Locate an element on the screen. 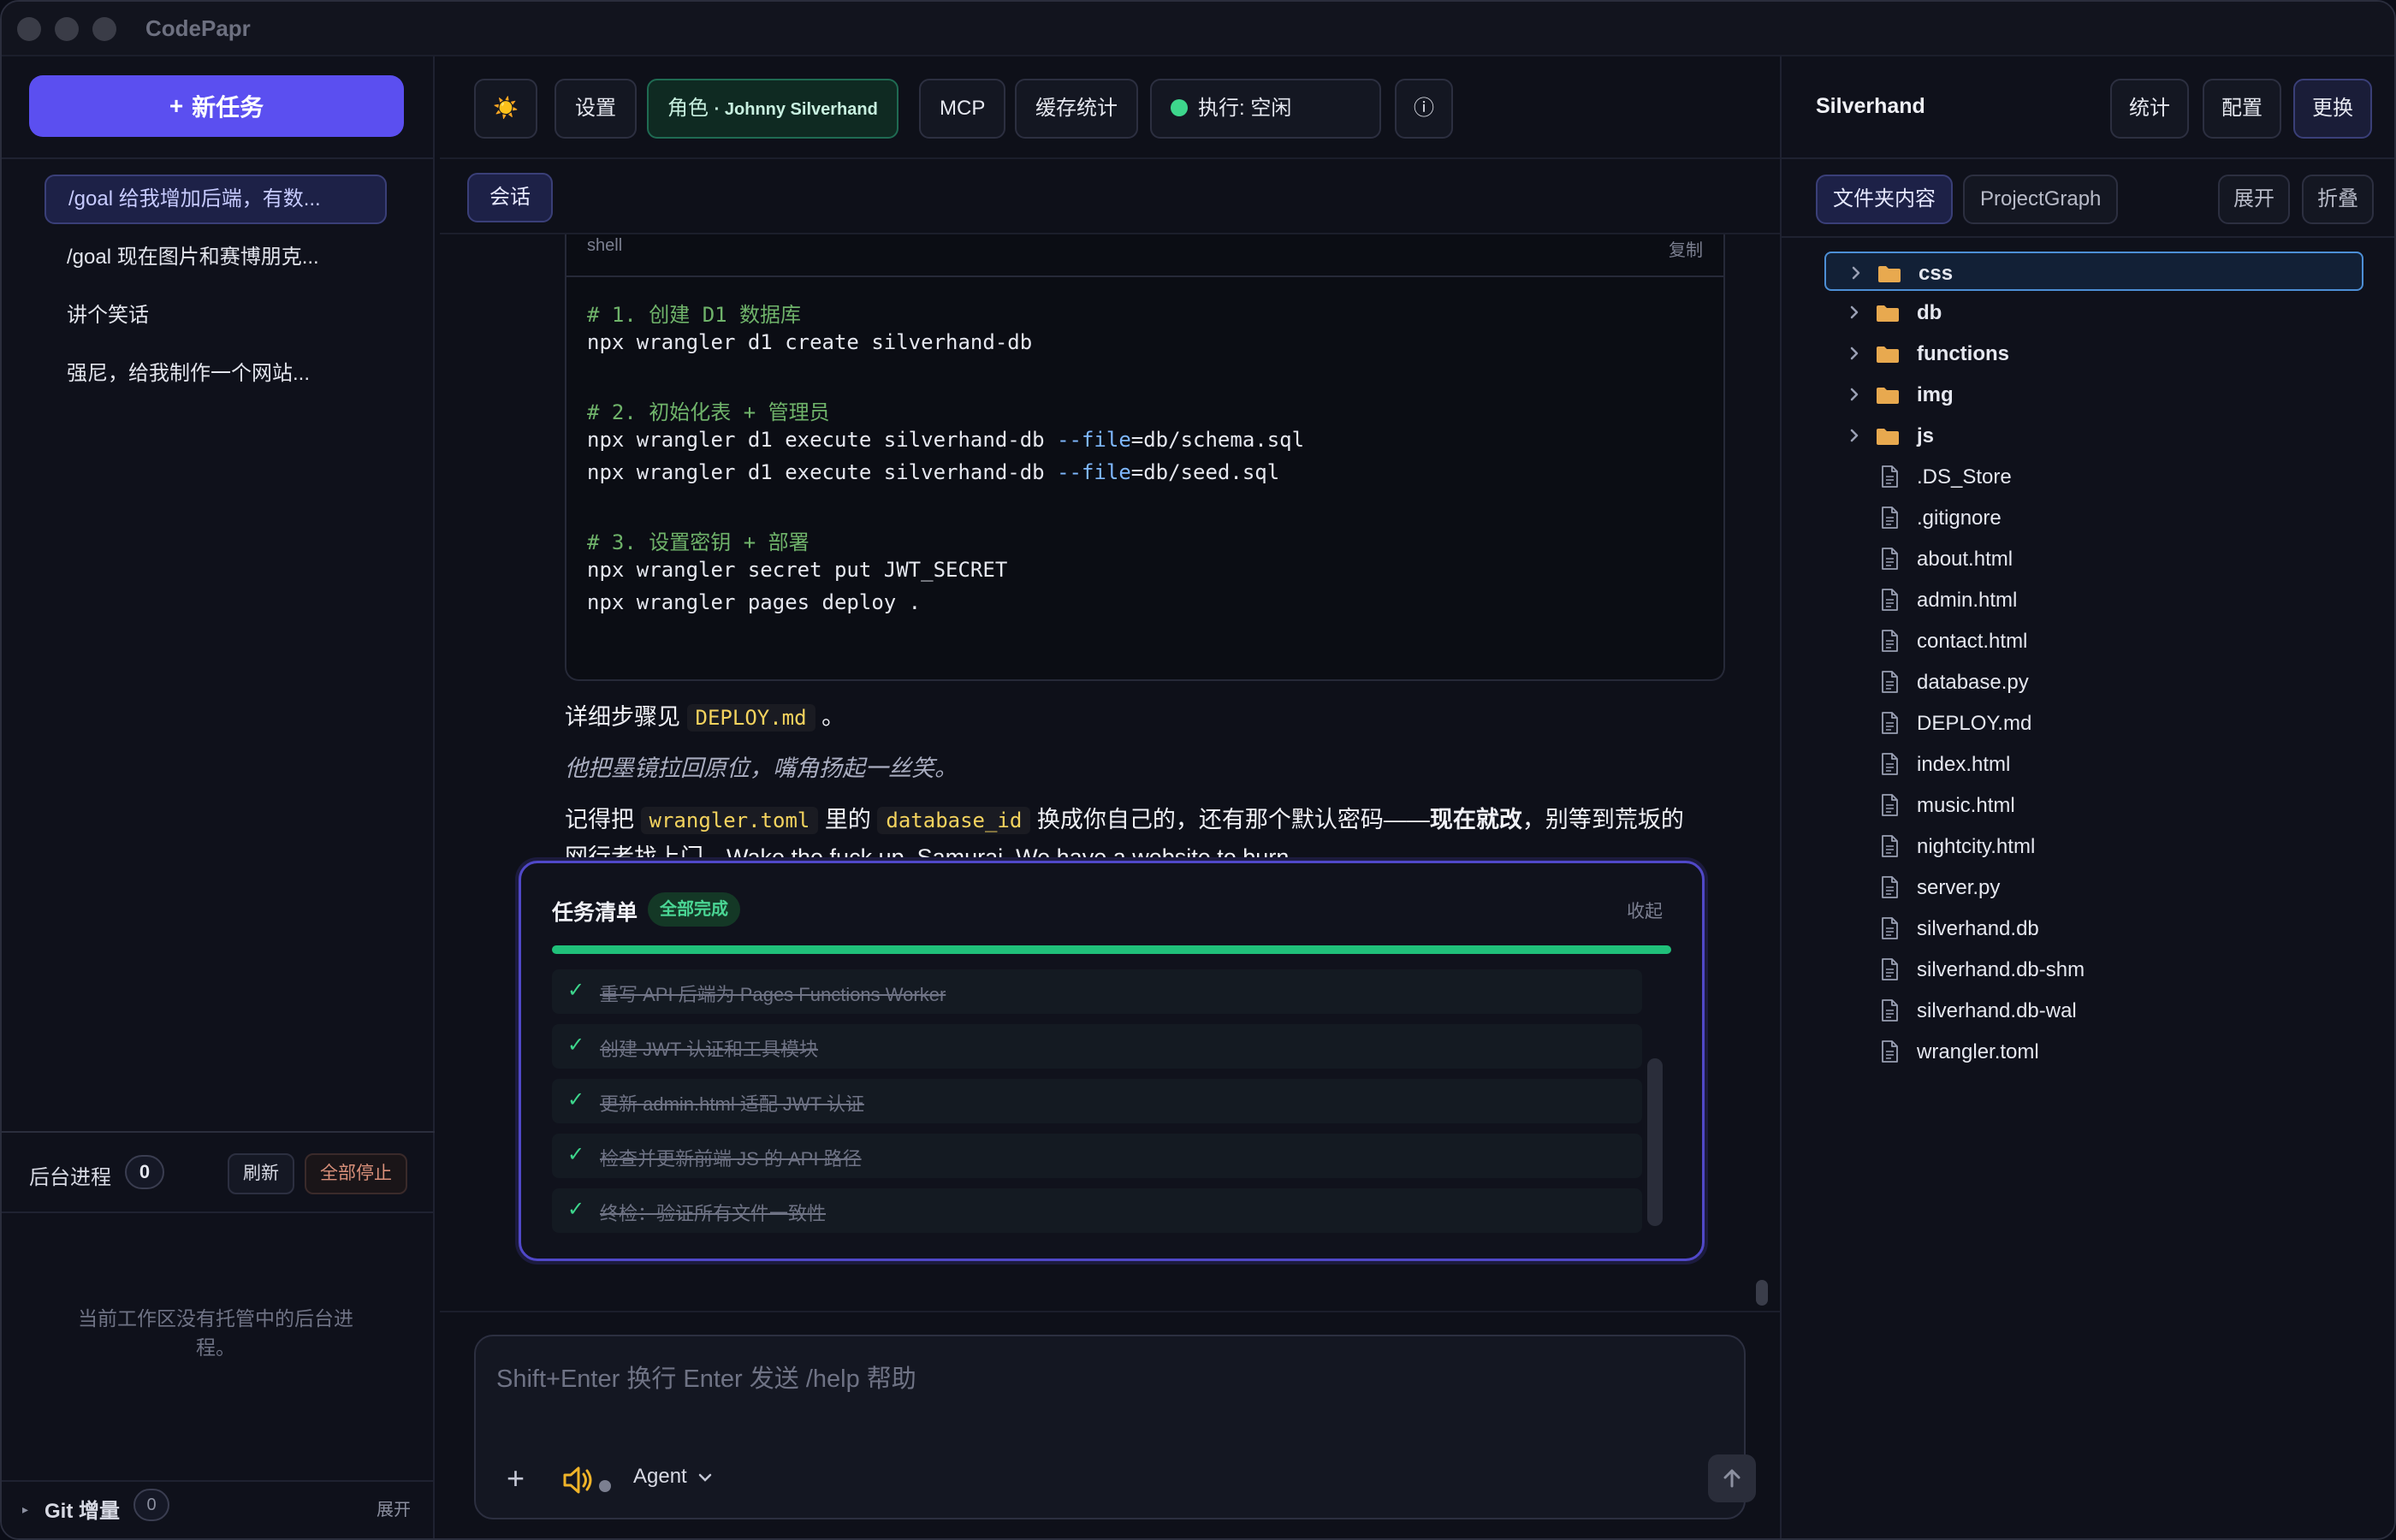 Image resolution: width=2396 pixels, height=1540 pixels. change-project-button: 更换 is located at coordinates (2332, 109).